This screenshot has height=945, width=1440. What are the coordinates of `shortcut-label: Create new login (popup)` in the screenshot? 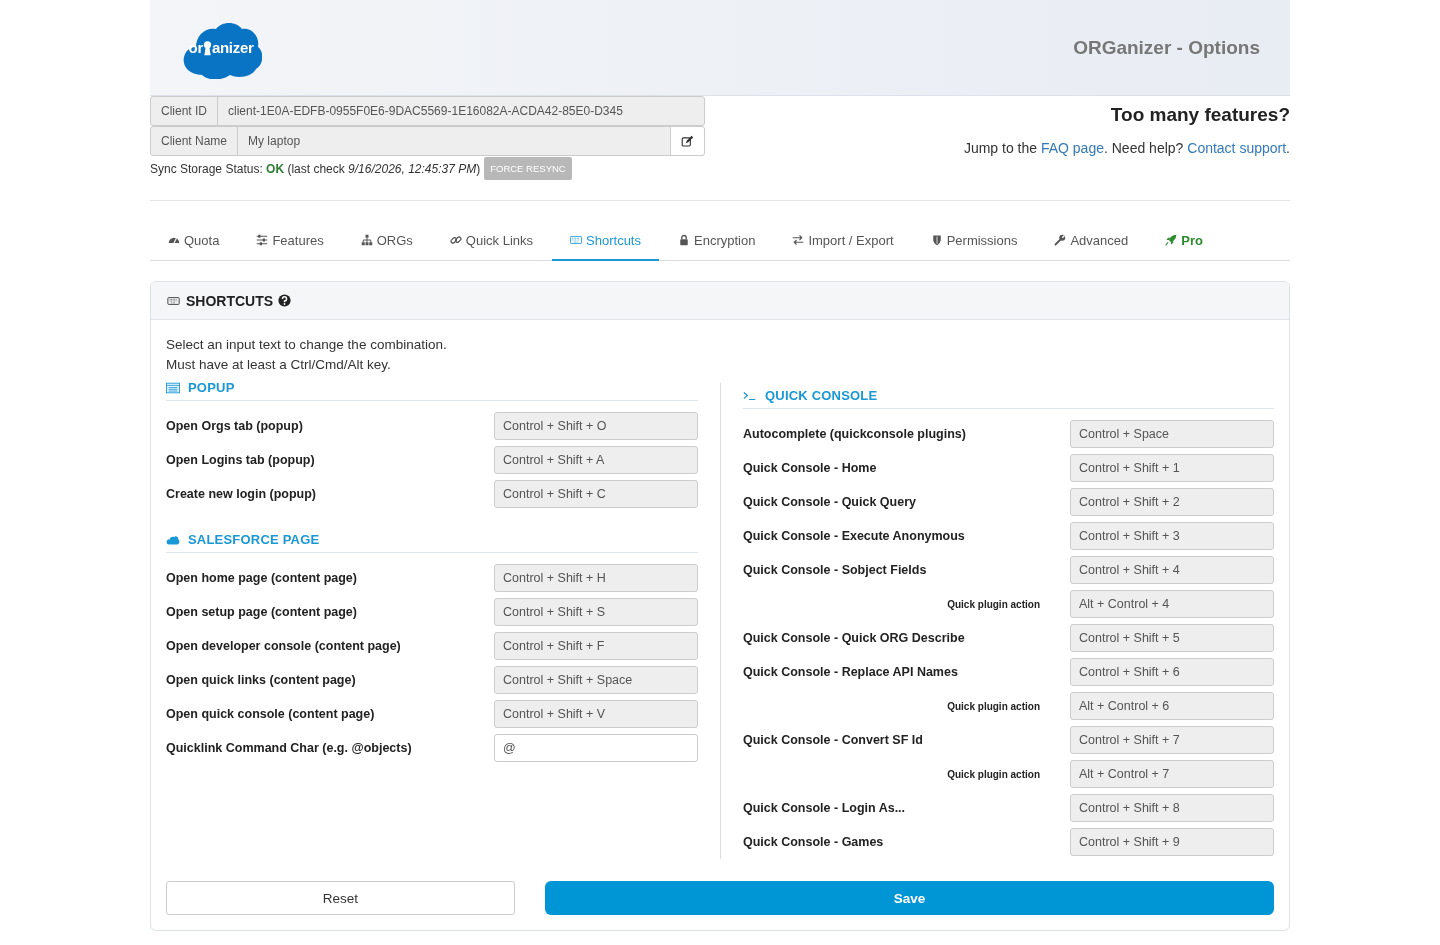 It's located at (241, 494).